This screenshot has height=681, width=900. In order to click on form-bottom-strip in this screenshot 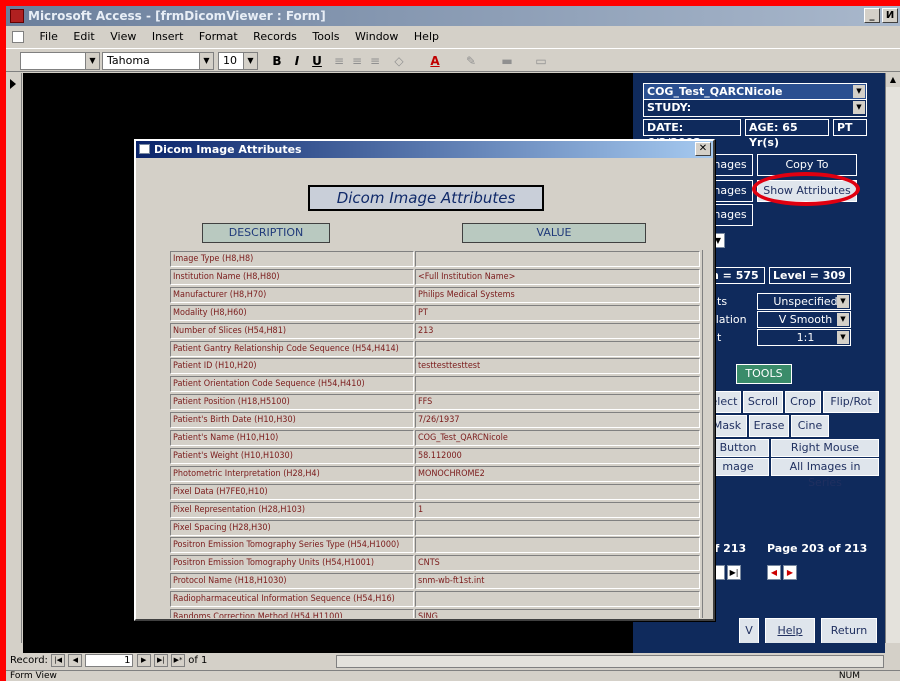, I will do `click(454, 648)`.